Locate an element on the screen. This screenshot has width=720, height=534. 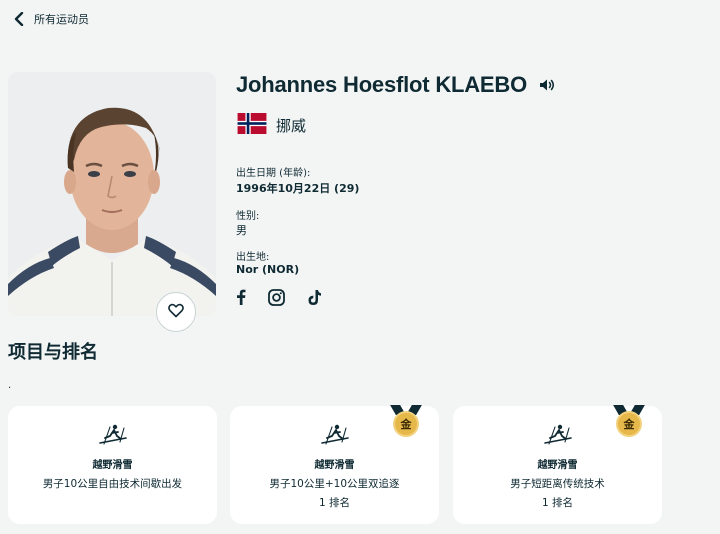
events-section-note: . is located at coordinates (10, 385).